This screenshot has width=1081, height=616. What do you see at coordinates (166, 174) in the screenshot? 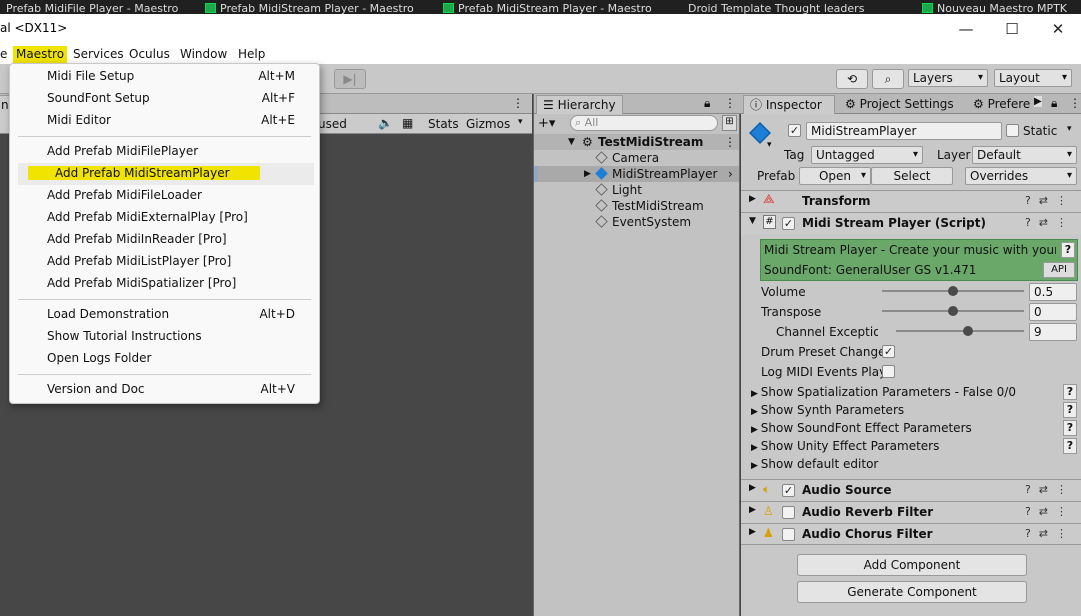
I see `menu-item-add-midistreamplayer: Add Prefab MidiStreamPlayer` at bounding box center [166, 174].